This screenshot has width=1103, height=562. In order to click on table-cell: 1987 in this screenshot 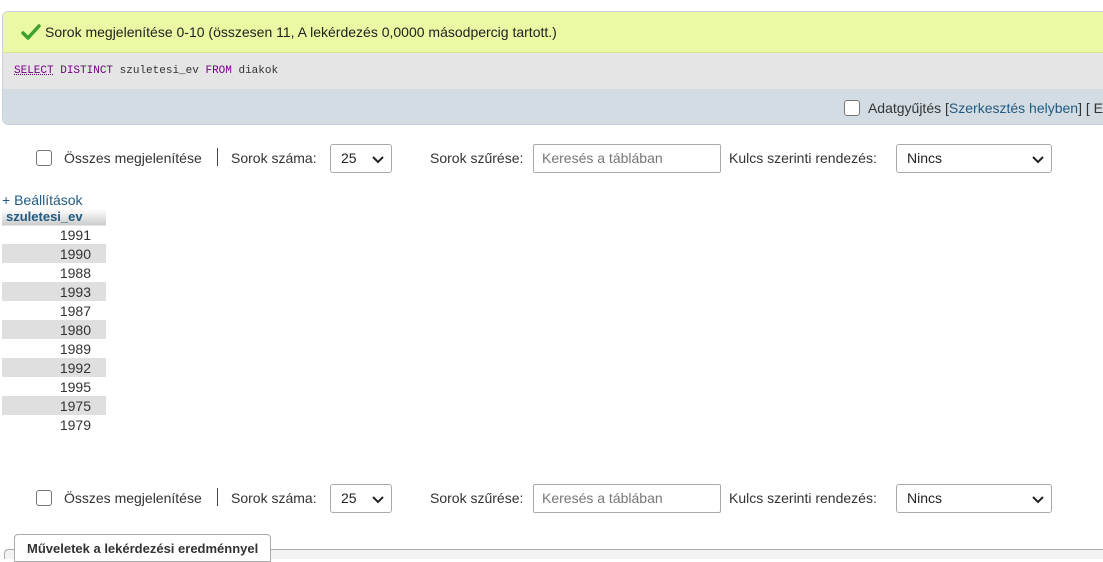, I will do `click(54, 310)`.